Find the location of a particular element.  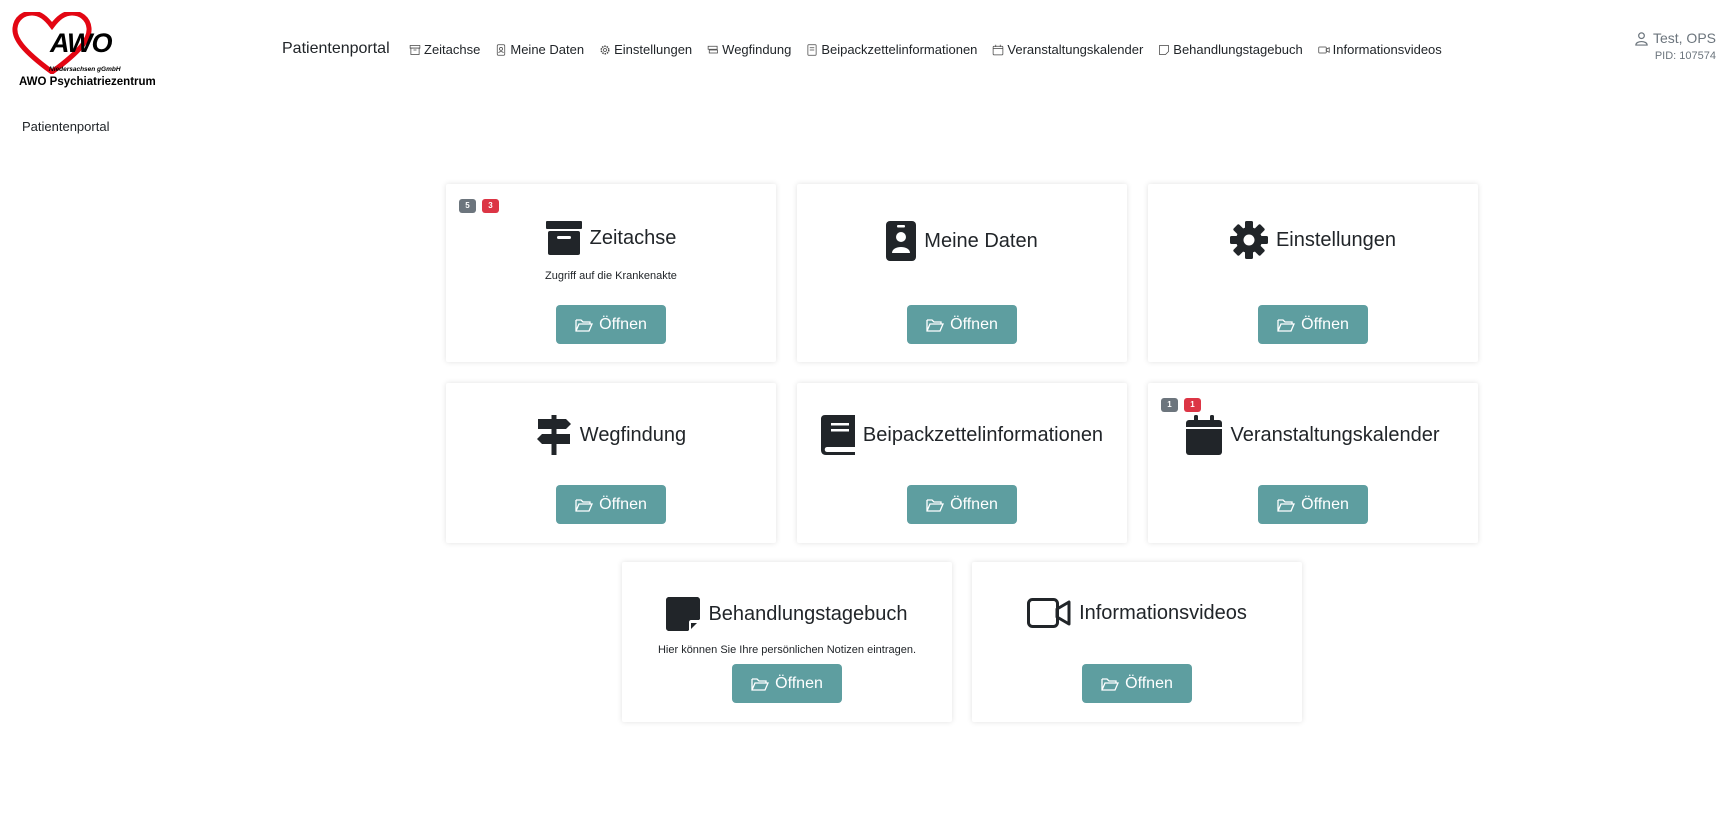

card-veranstaltungskalender: 1 1 Veranstaltungskalender Öffnen is located at coordinates (1313, 463).